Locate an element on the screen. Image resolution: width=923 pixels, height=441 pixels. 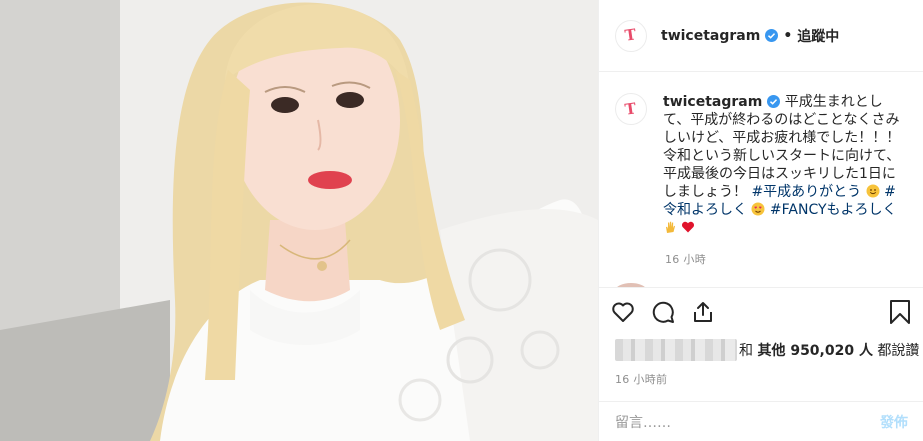
action-bar is located at coordinates (761, 311).